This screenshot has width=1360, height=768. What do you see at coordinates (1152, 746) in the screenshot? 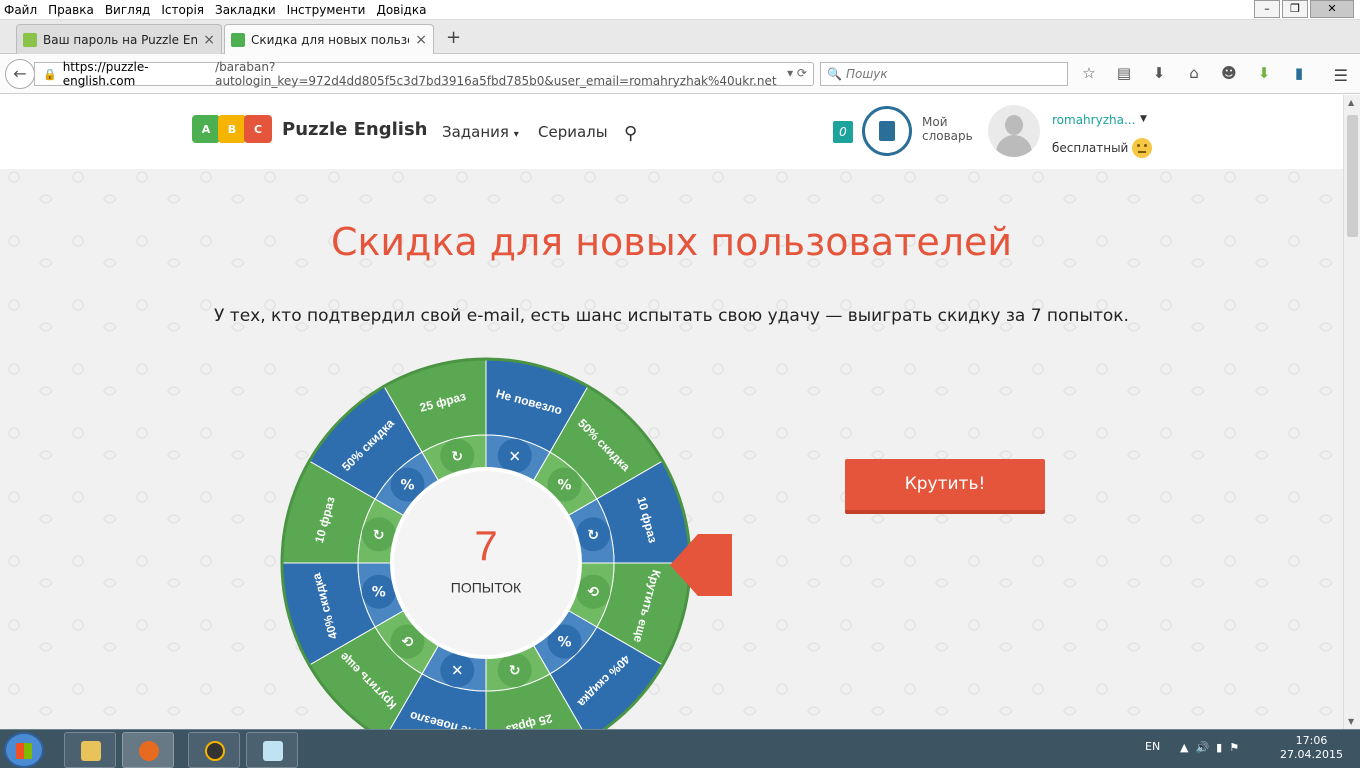
I see `language-indicator: EN` at bounding box center [1152, 746].